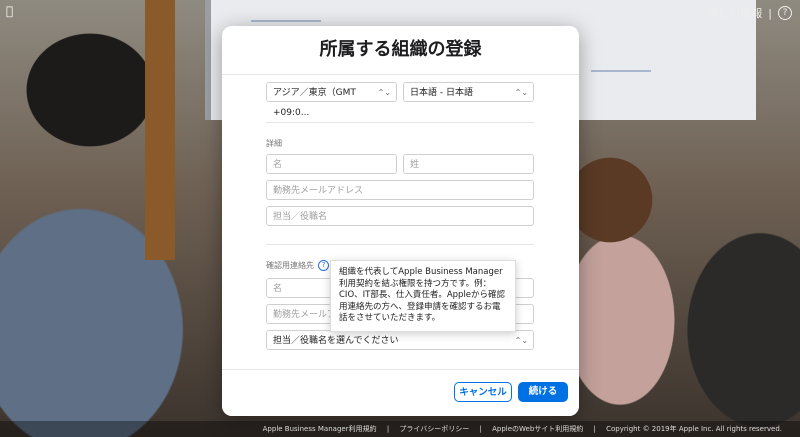 This screenshot has height=437, width=800. What do you see at coordinates (323, 265) in the screenshot?
I see `info-icon: ?` at bounding box center [323, 265].